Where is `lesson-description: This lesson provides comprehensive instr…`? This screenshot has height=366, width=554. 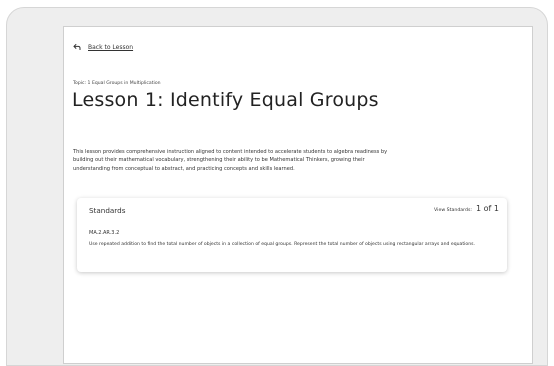 lesson-description: This lesson provides comprehensive instr… is located at coordinates (230, 160).